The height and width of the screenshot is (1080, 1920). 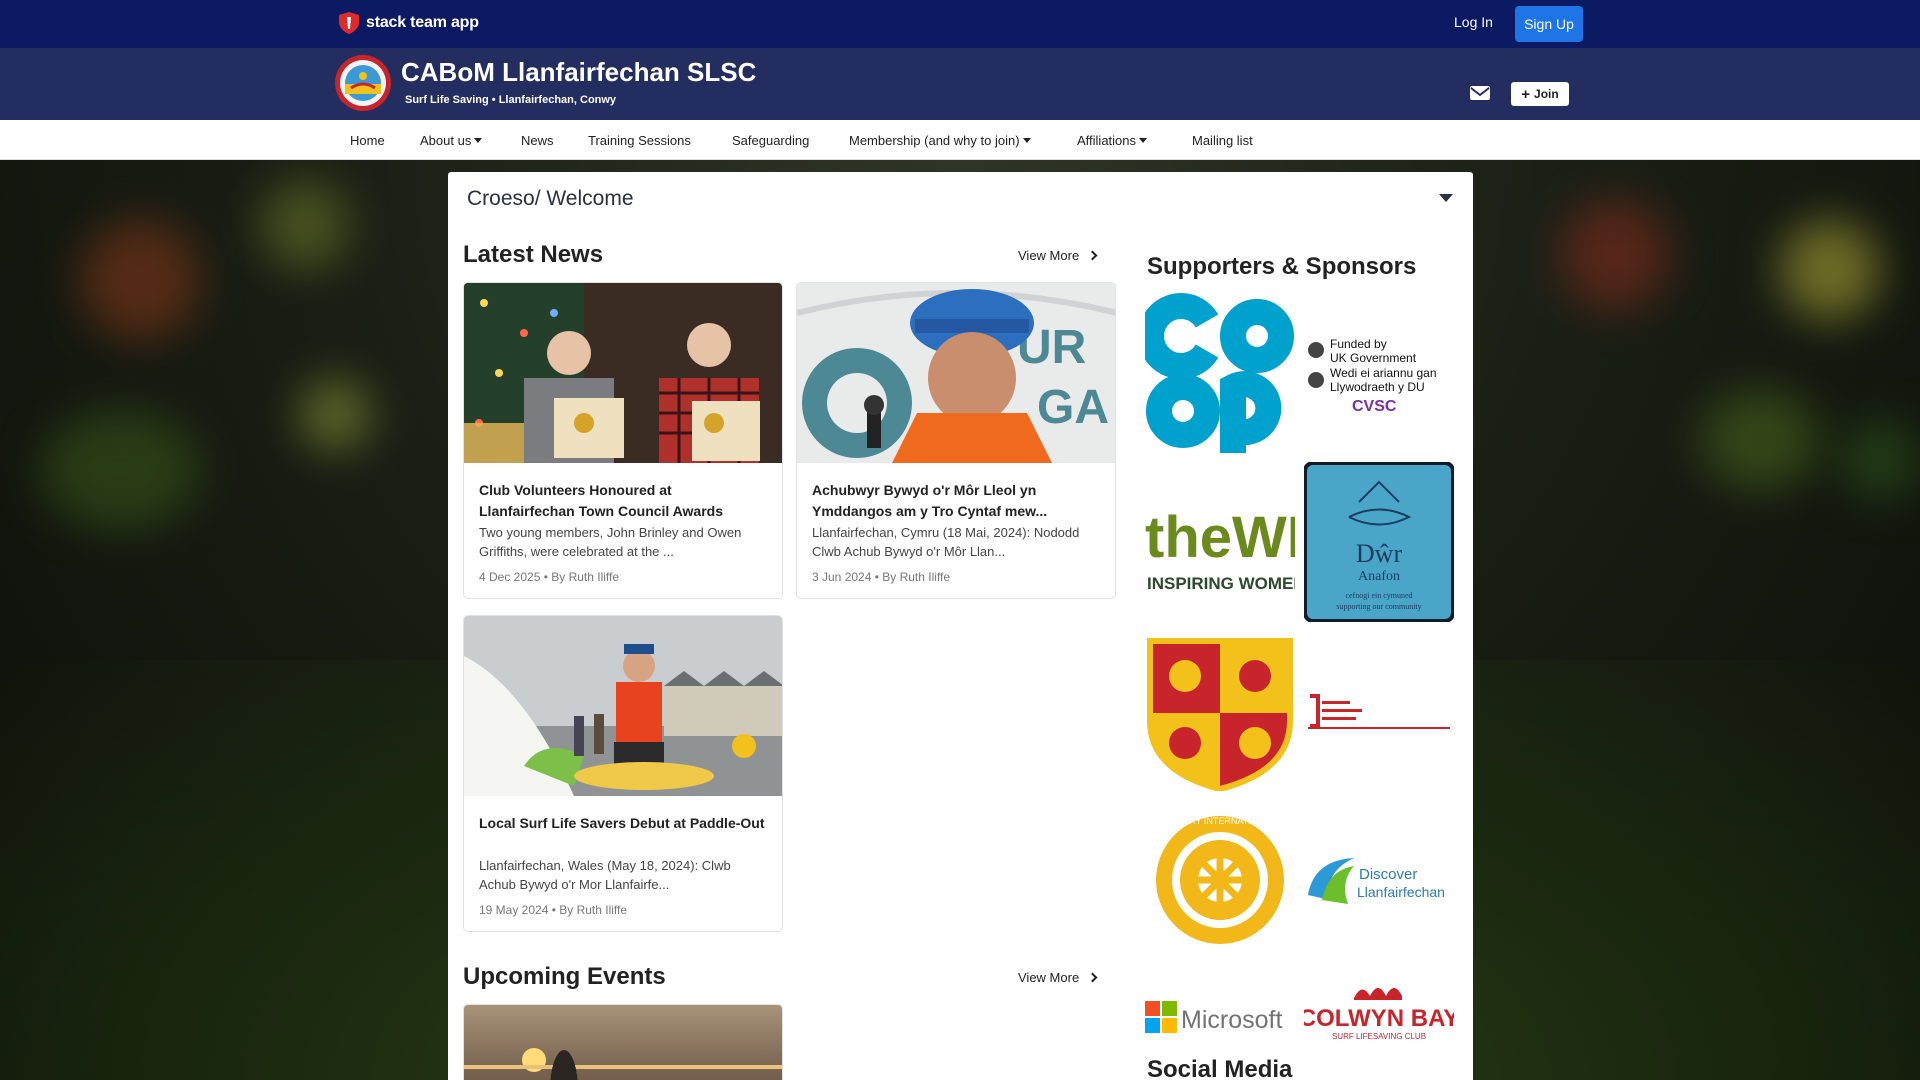 What do you see at coordinates (1231, 1020) in the screenshot?
I see `microsoft-text: Microsoft` at bounding box center [1231, 1020].